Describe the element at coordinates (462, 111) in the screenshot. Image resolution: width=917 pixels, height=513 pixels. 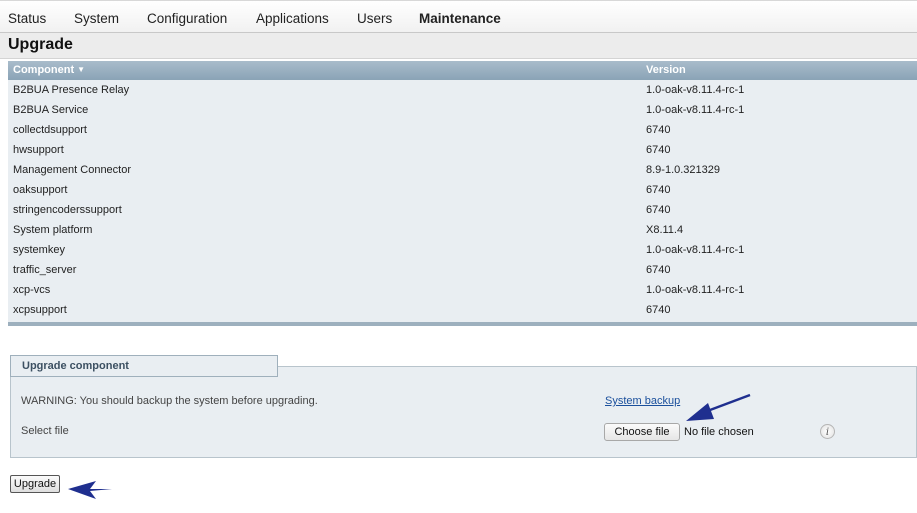
I see `table-row: B2BUA Service 1.0-oak-v8.11.4-rc-1` at that location.